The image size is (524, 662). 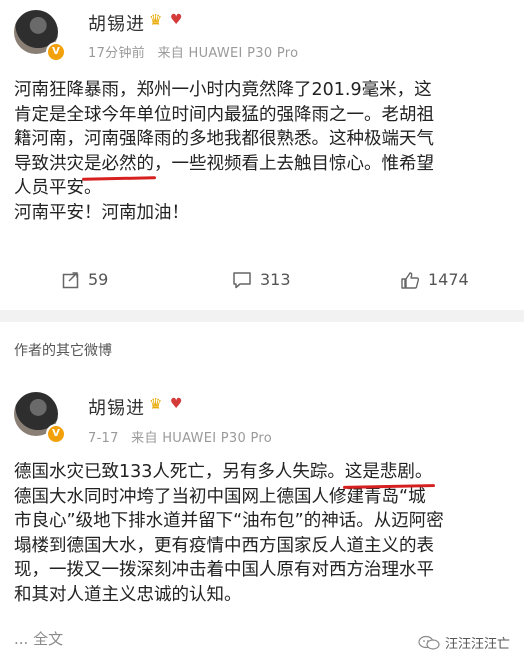 I want to click on wechat-watermark: 汪汪汪汪亡, so click(x=464, y=642).